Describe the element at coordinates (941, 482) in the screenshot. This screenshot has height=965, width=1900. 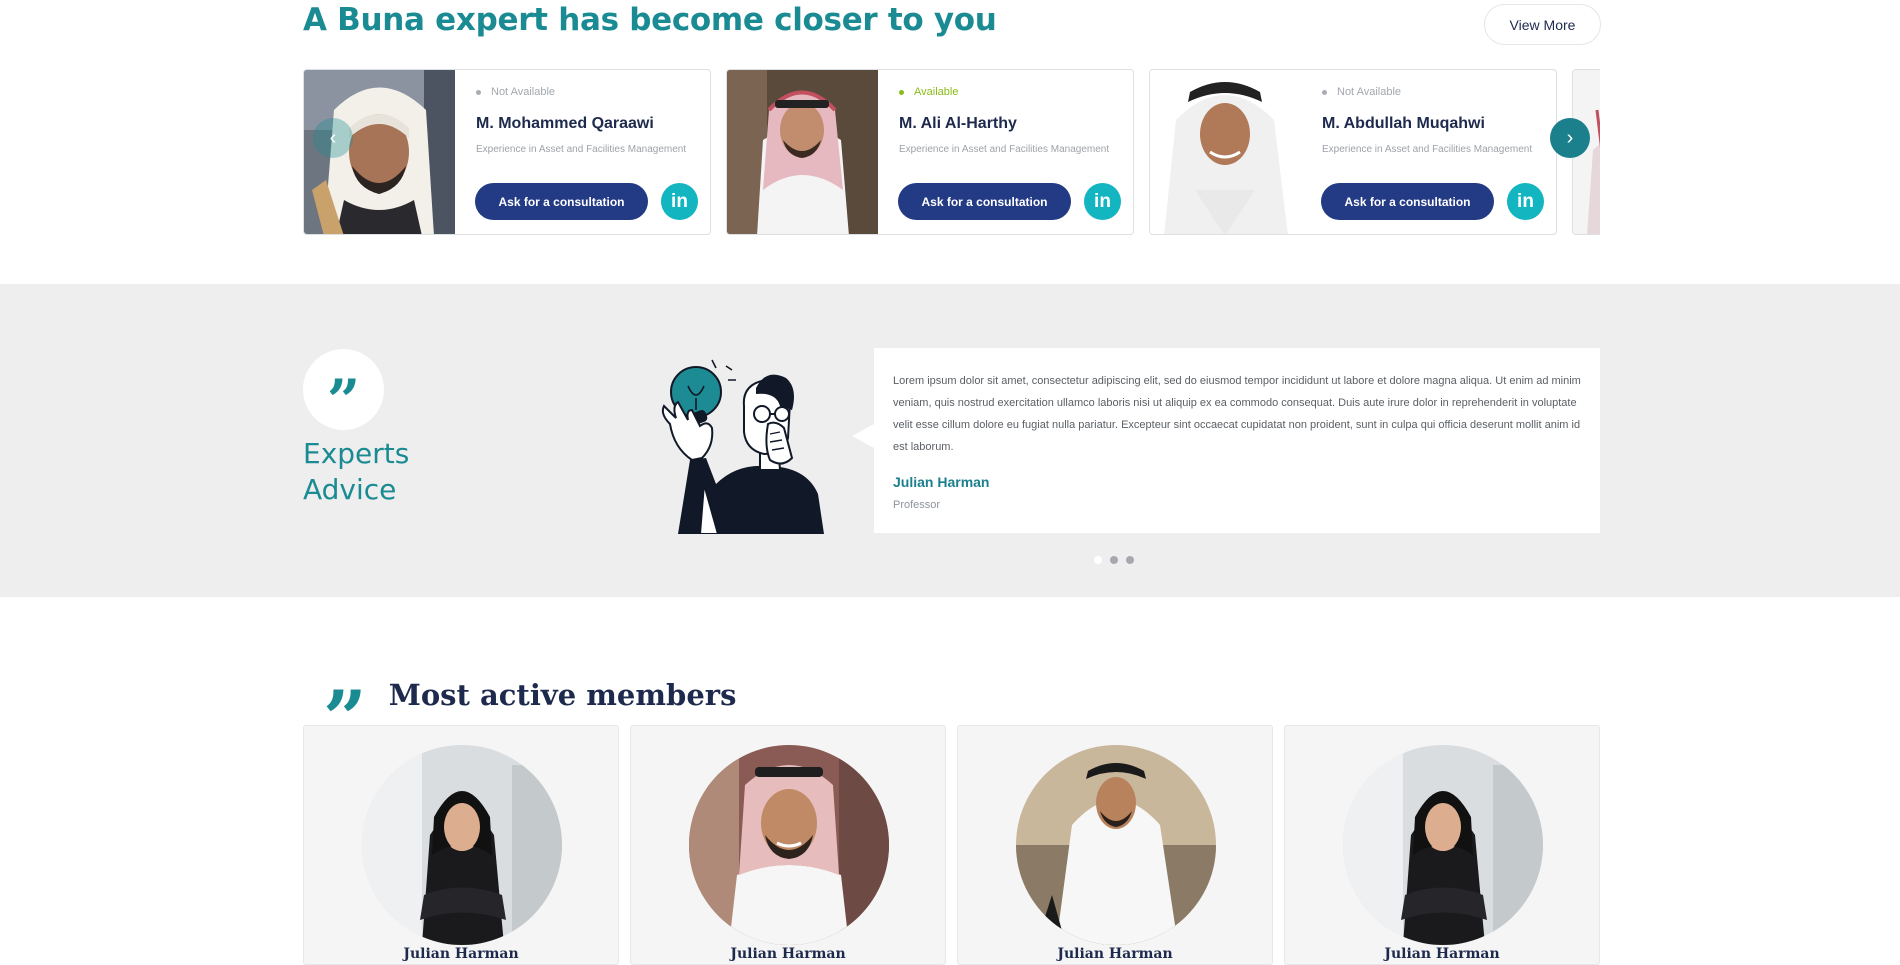
I see `testimonial-author: Julian Harman` at that location.